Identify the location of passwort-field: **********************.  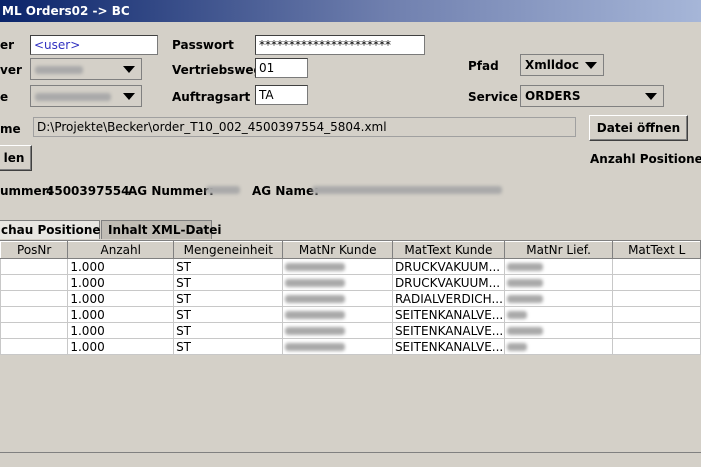
(340, 45).